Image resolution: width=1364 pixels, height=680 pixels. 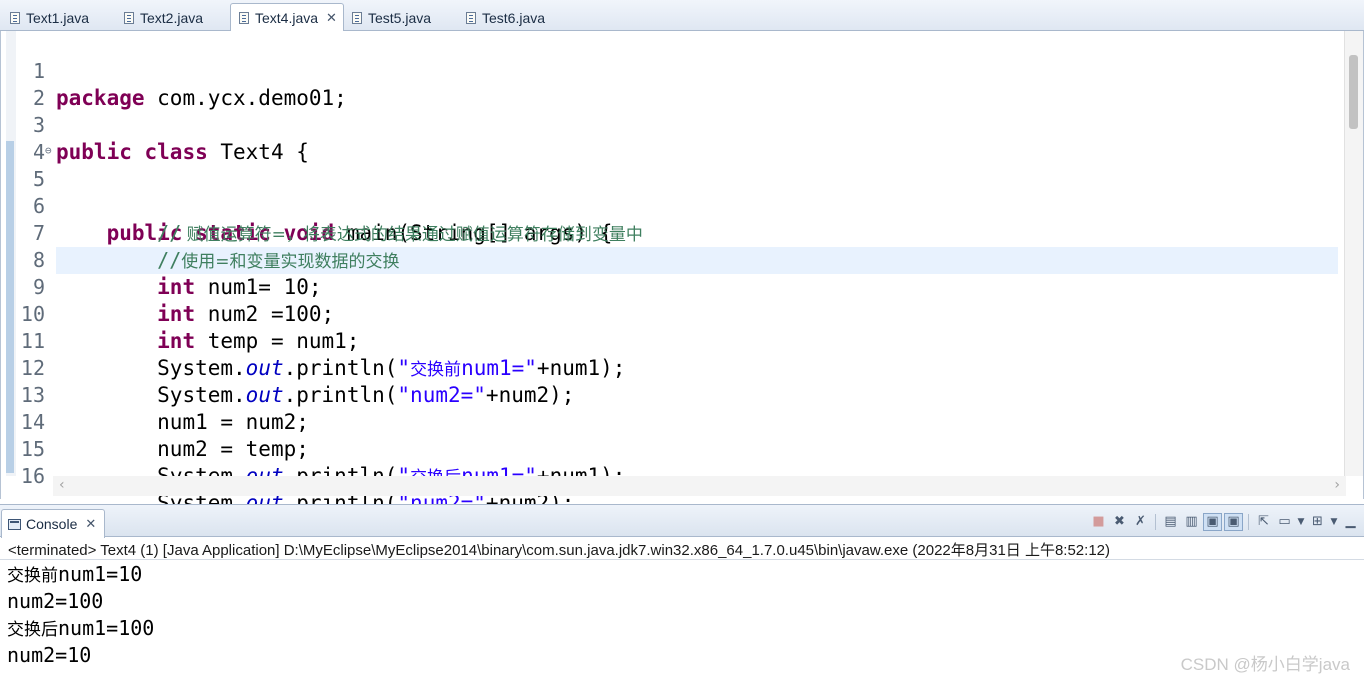 I want to click on code-line: 14 num2 = temp;, so click(x=677, y=421).